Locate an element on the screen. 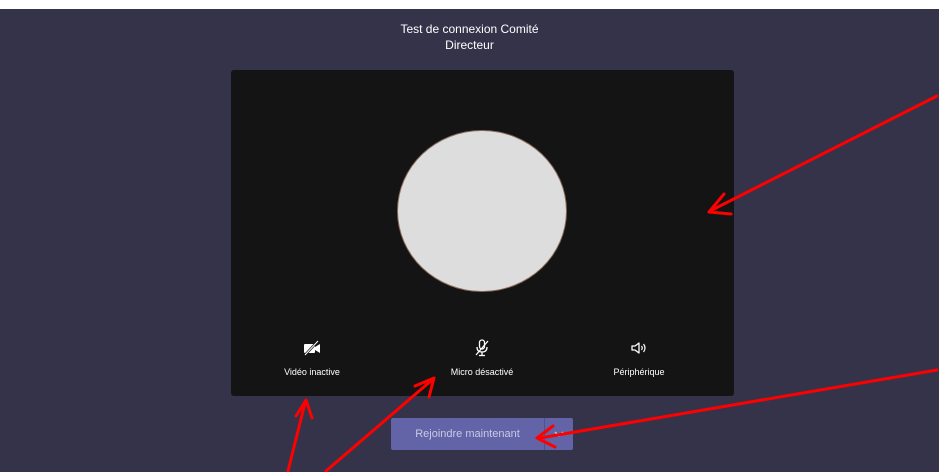 This screenshot has height=472, width=939. join-options-button is located at coordinates (558, 434).